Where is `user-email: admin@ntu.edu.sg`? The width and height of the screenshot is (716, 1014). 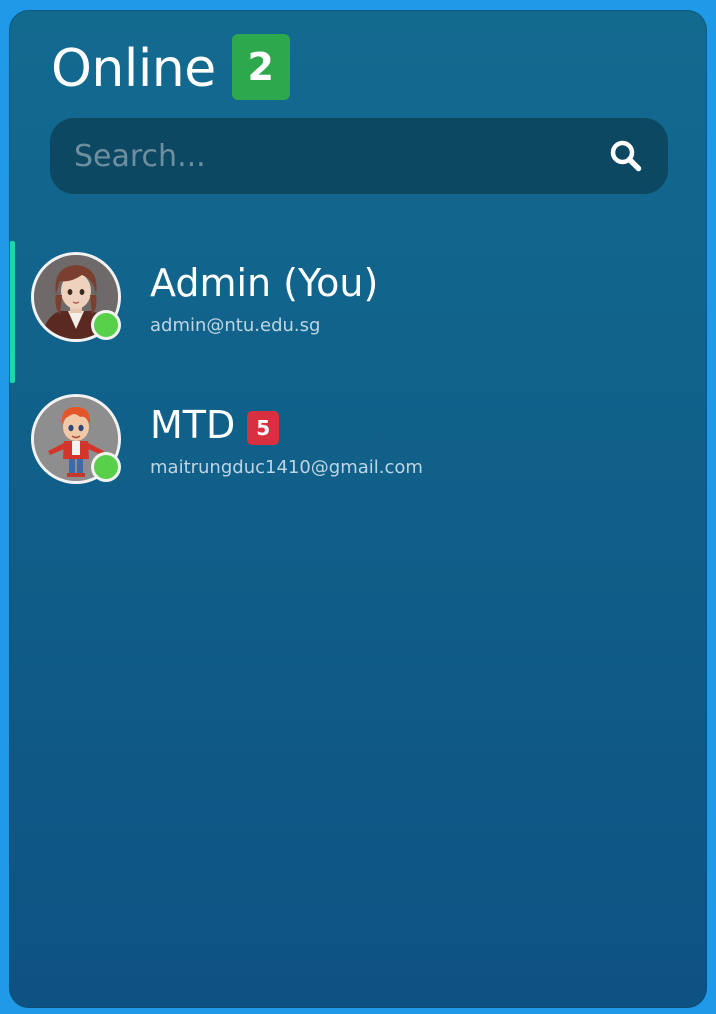
user-email: admin@ntu.edu.sg is located at coordinates (235, 325).